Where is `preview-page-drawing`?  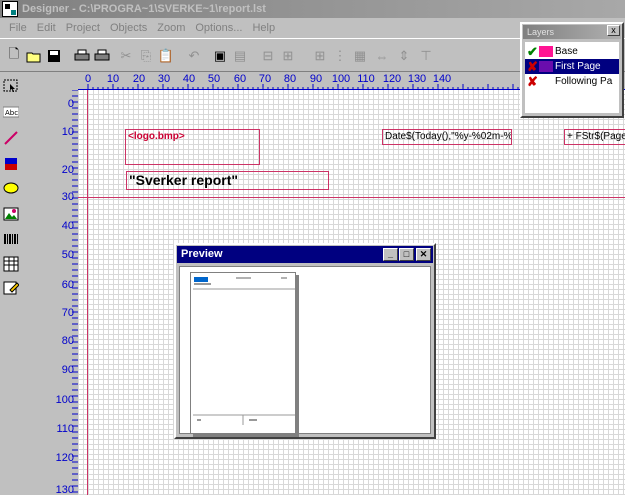
preview-page-drawing is located at coordinates (244, 351).